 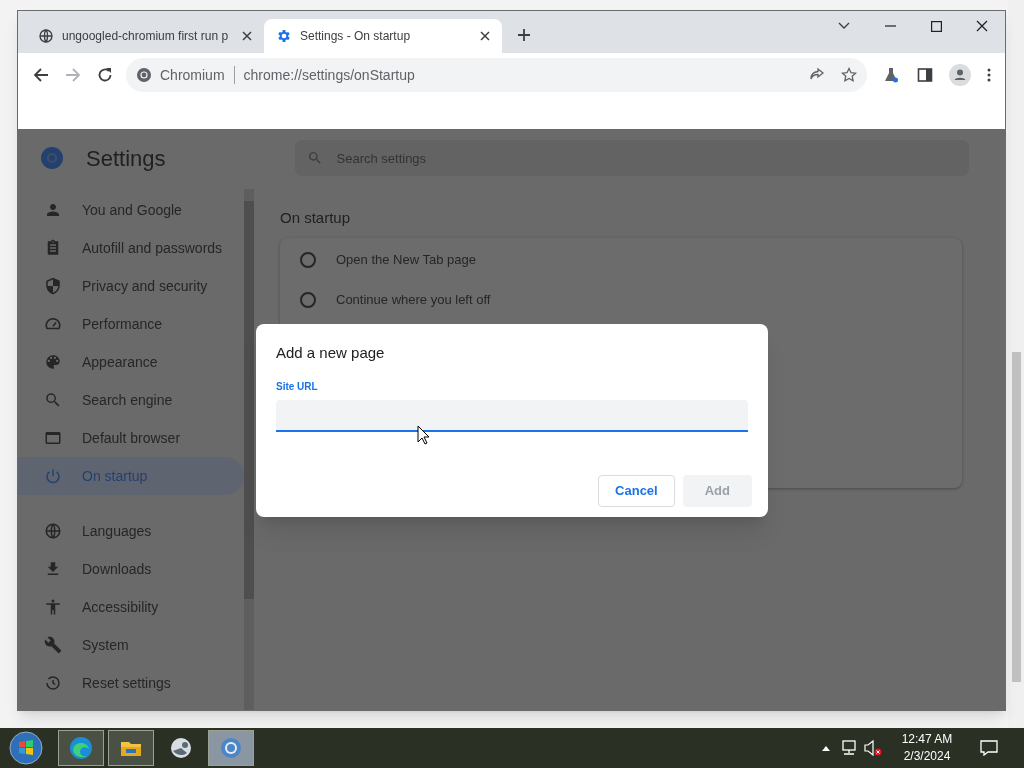 What do you see at coordinates (423, 435) in the screenshot?
I see `mouse-cursor-icon` at bounding box center [423, 435].